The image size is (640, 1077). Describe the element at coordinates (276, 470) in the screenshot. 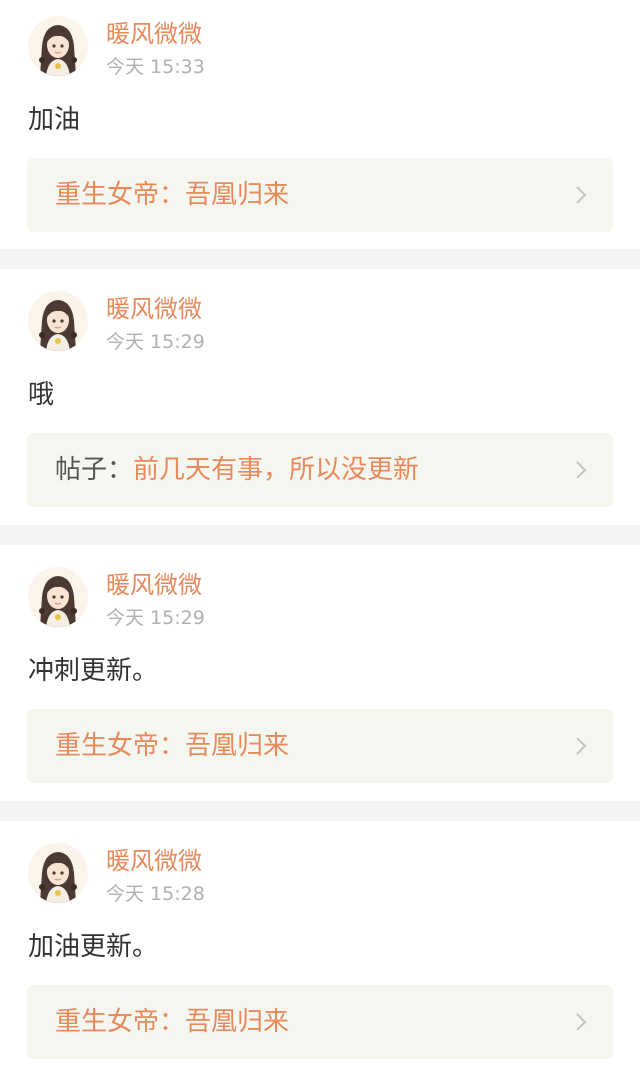

I see `source-link-title: 前几天有事，所以没更新` at that location.